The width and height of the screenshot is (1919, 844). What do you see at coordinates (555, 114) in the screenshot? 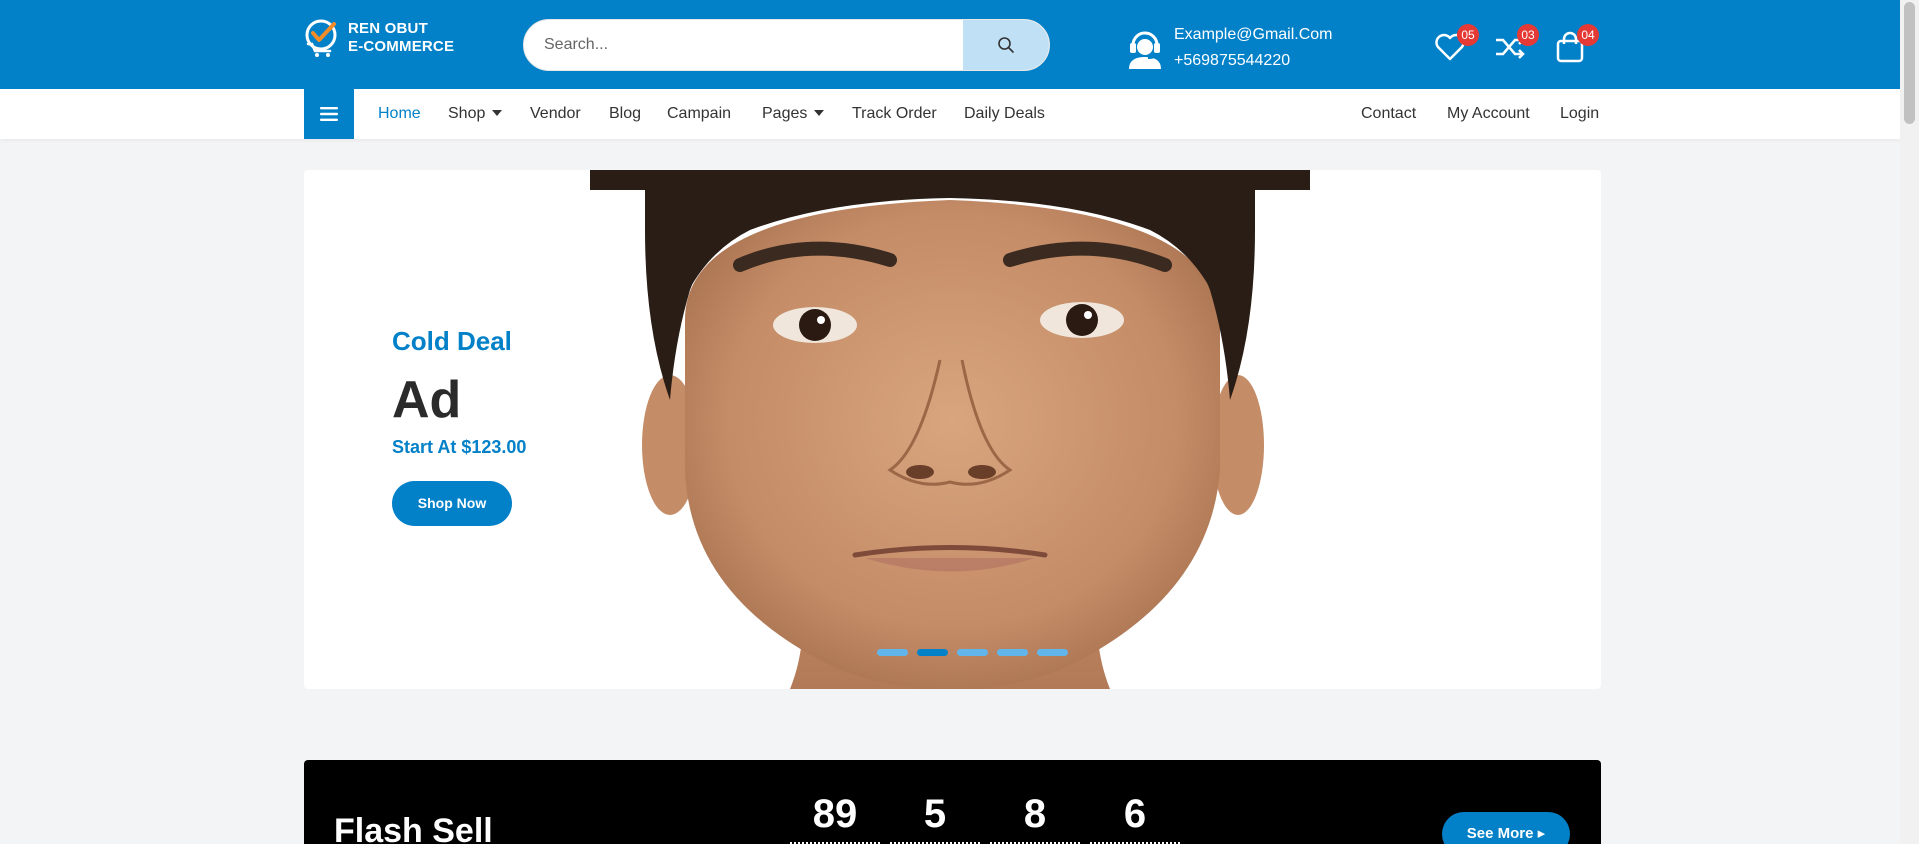
I see `nav-vendor: Vendor` at bounding box center [555, 114].